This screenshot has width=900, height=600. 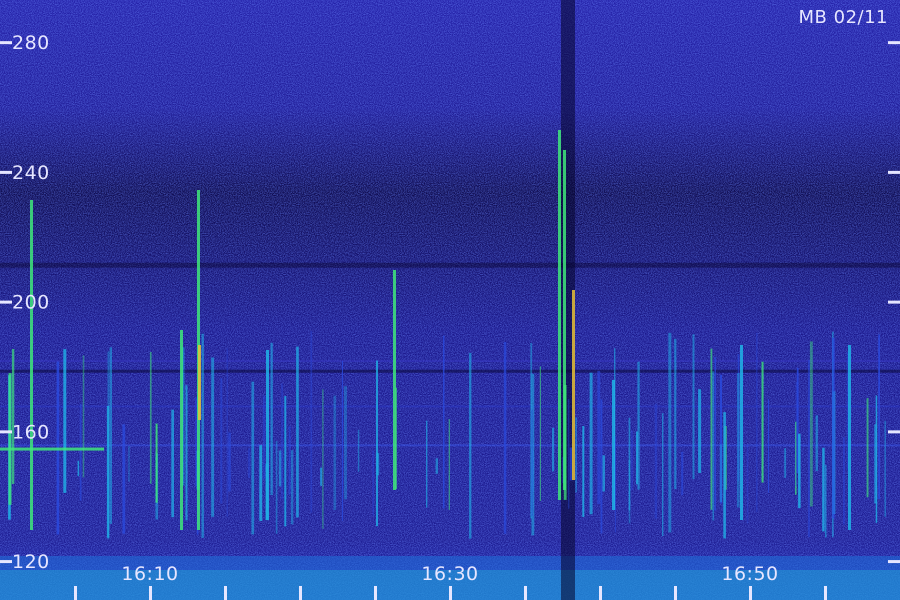 I want to click on x-tick-label: 16:30, so click(x=449, y=574).